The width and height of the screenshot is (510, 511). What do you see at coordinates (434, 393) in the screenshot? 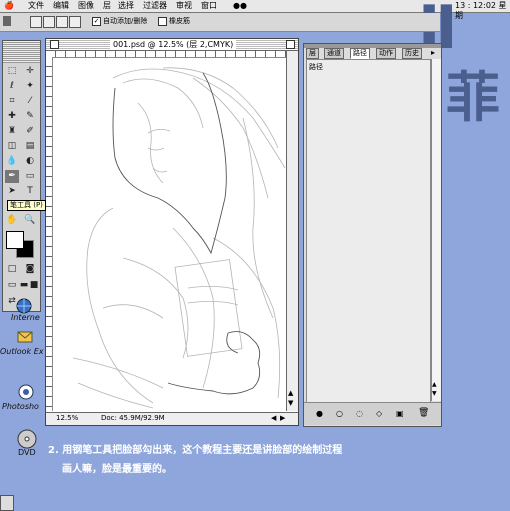
I see `panel-scroll-down-icon: ▼` at bounding box center [434, 393].